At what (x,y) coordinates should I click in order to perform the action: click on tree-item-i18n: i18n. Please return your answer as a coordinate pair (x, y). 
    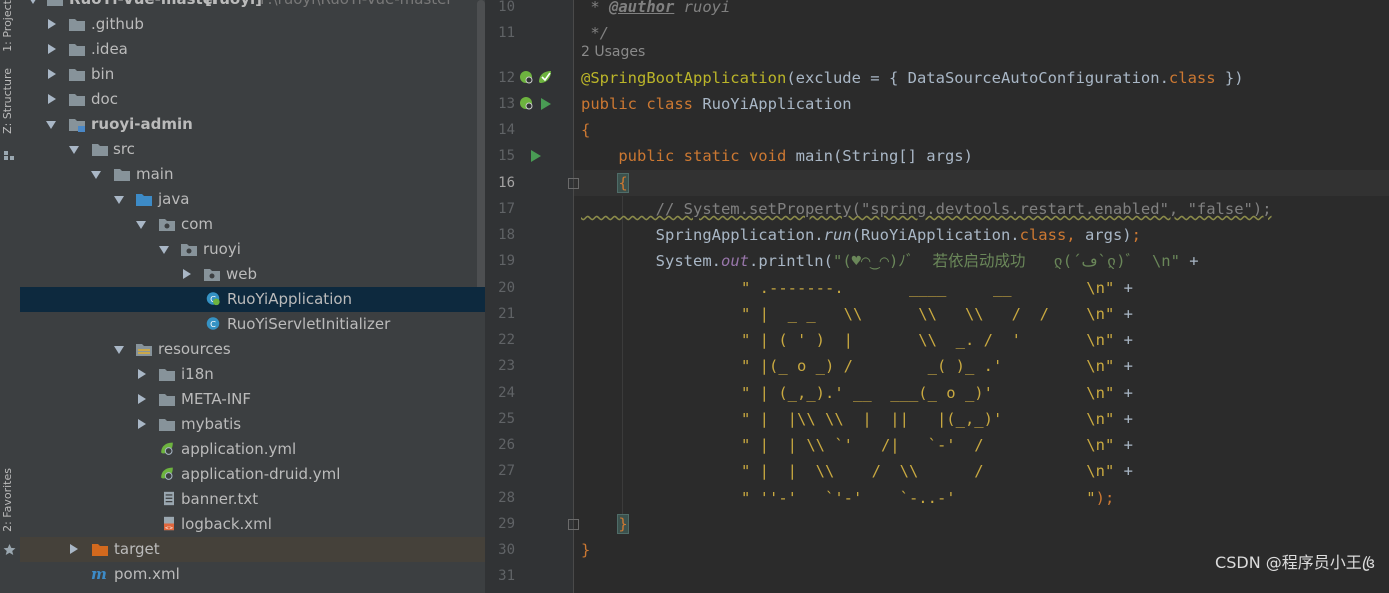
    Looking at the image, I should click on (252, 374).